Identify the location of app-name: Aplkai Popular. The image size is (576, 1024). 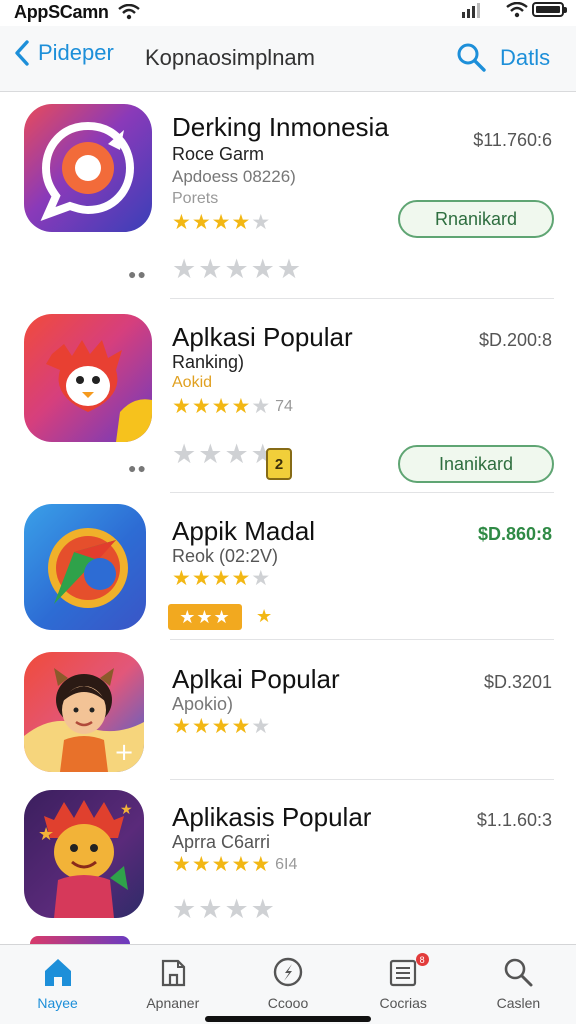
(256, 679).